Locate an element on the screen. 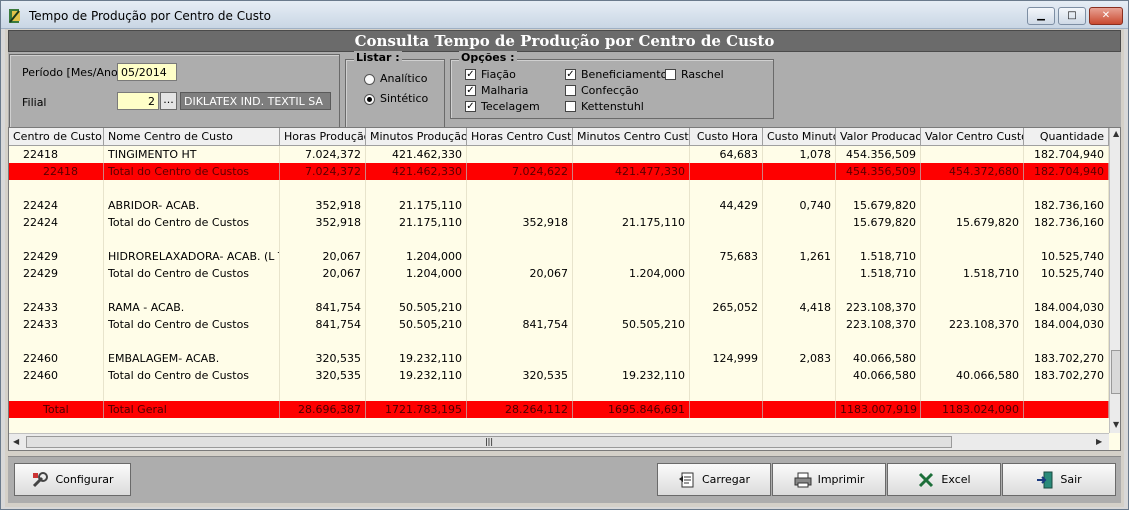  cell-valor-centro-custo: 223.108,370 is located at coordinates (972, 324).